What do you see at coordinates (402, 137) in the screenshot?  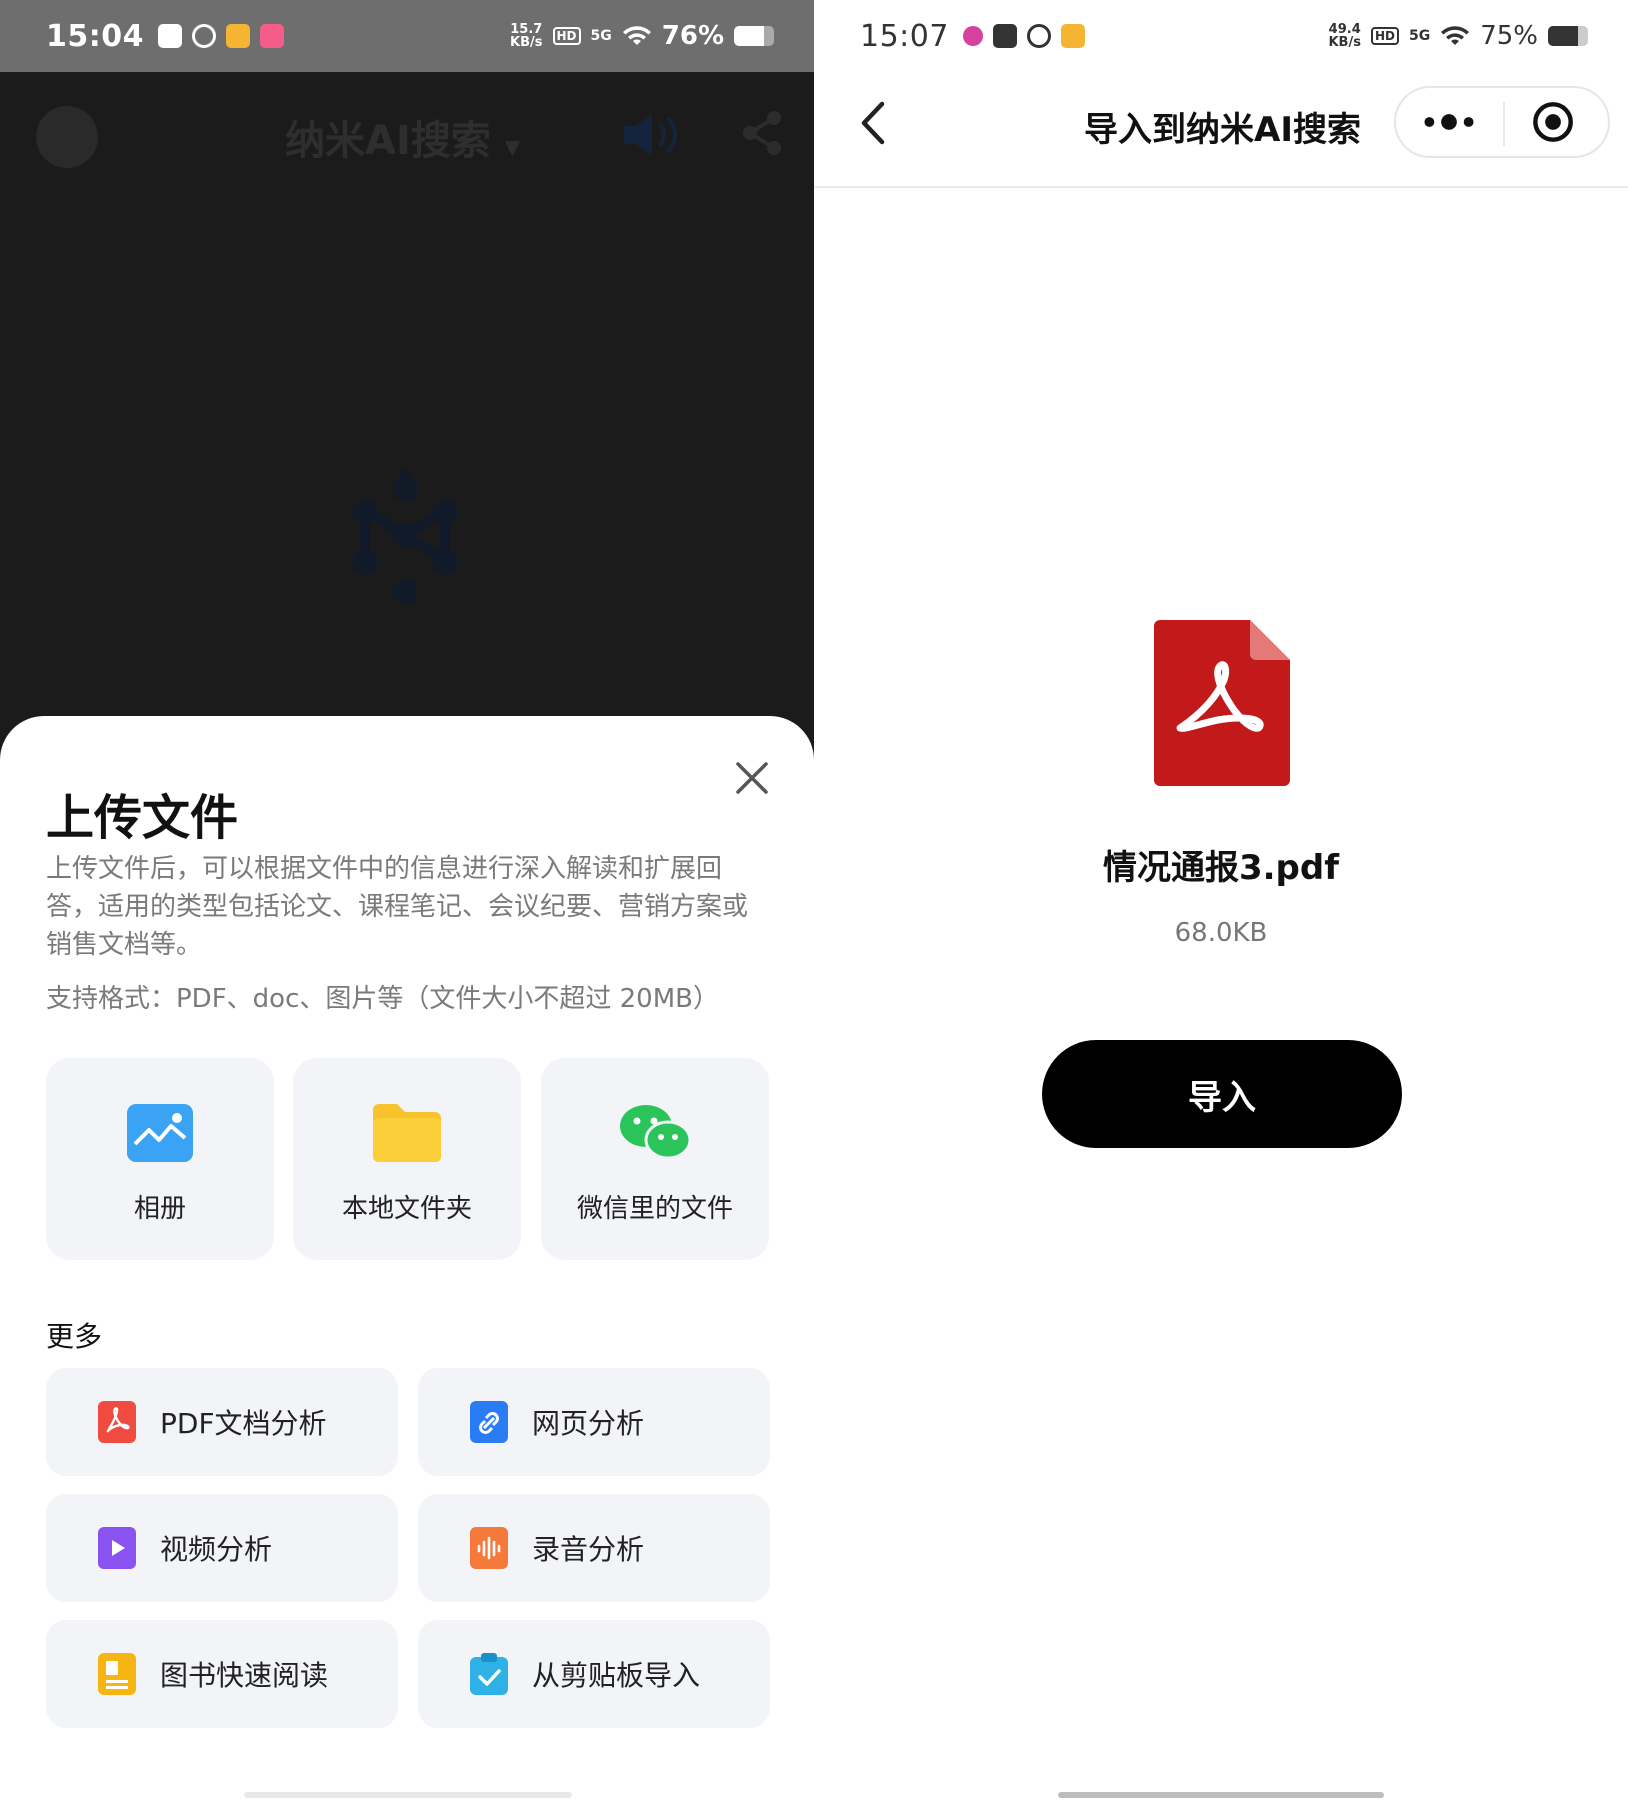 I see `app-title: 纳米AI搜索 ▼` at bounding box center [402, 137].